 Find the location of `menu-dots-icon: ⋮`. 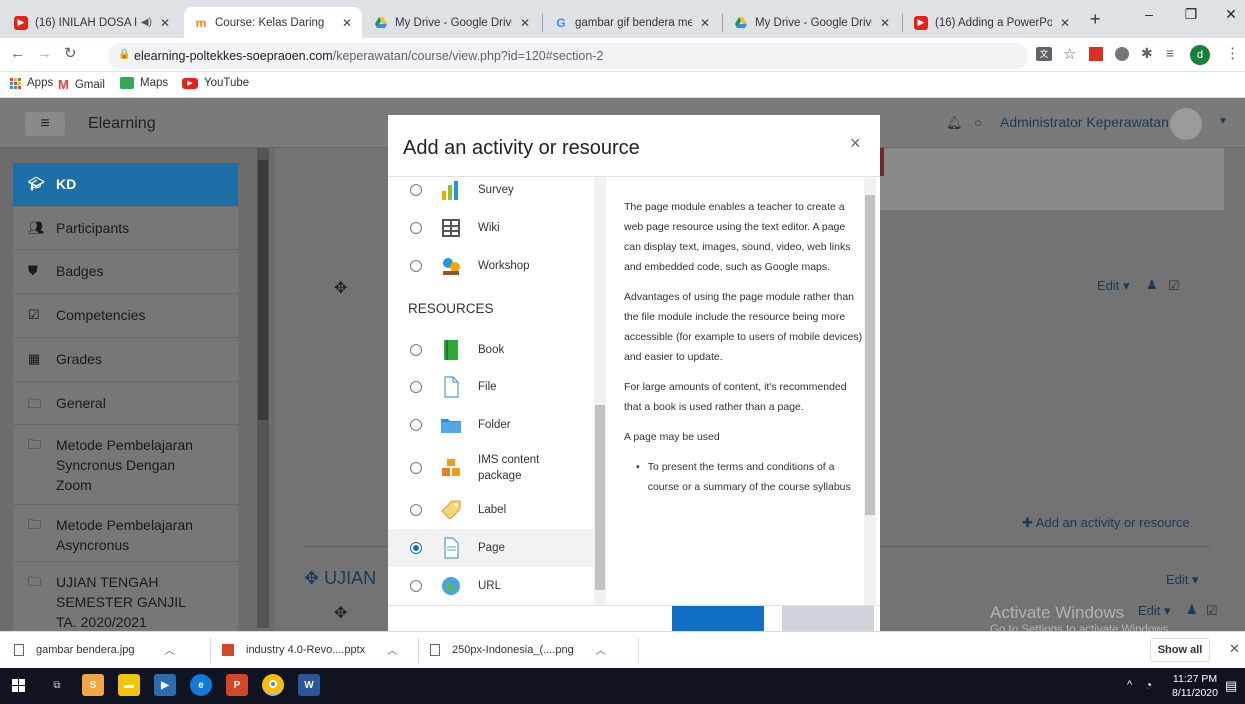

menu-dots-icon: ⋮ is located at coordinates (1232, 53).